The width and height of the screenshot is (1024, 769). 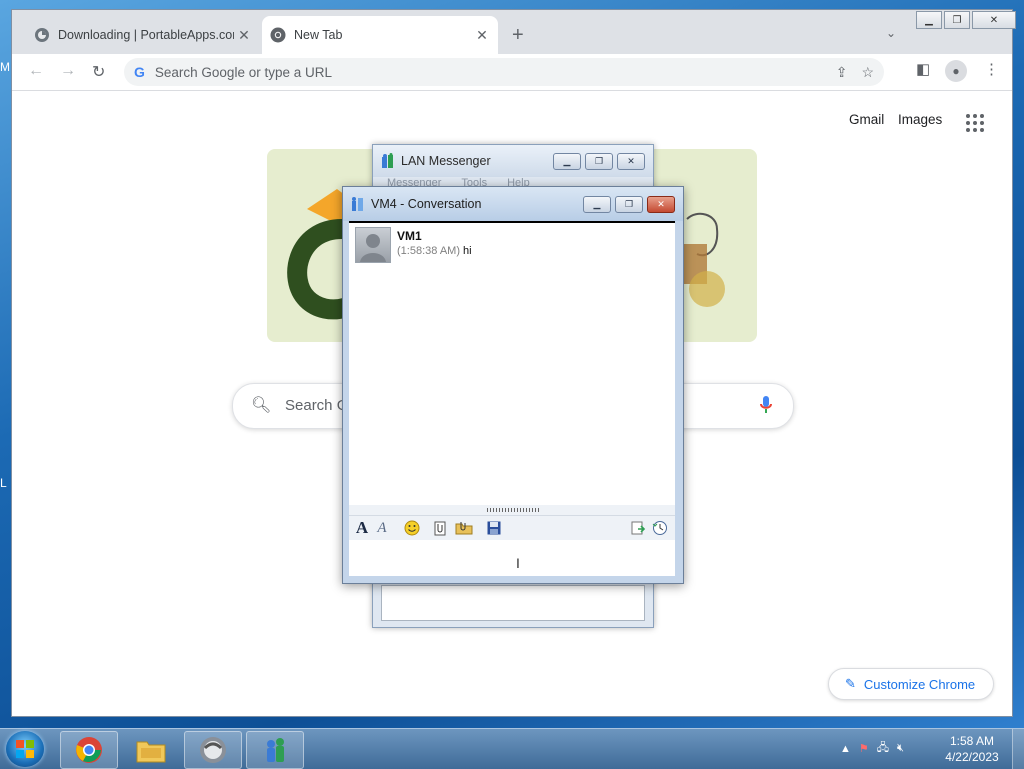 What do you see at coordinates (891, 33) in the screenshot?
I see `tab-search-chevron-icon: ⌄` at bounding box center [891, 33].